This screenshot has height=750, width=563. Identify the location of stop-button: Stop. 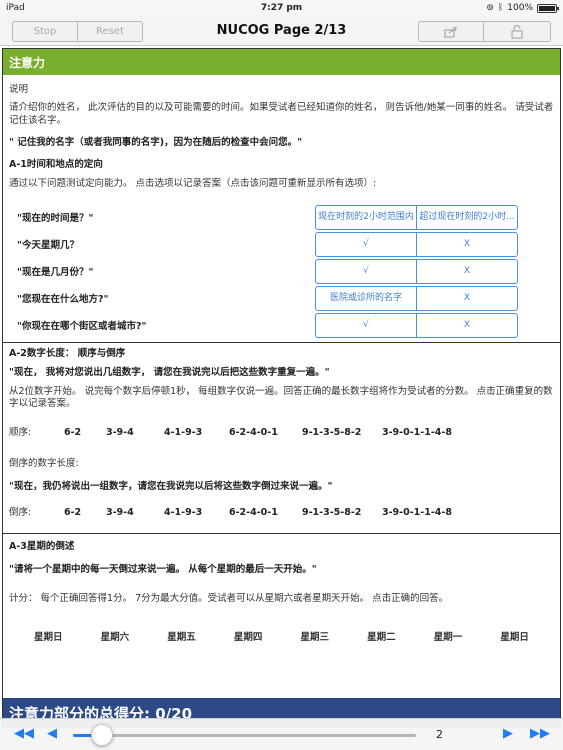
(45, 31).